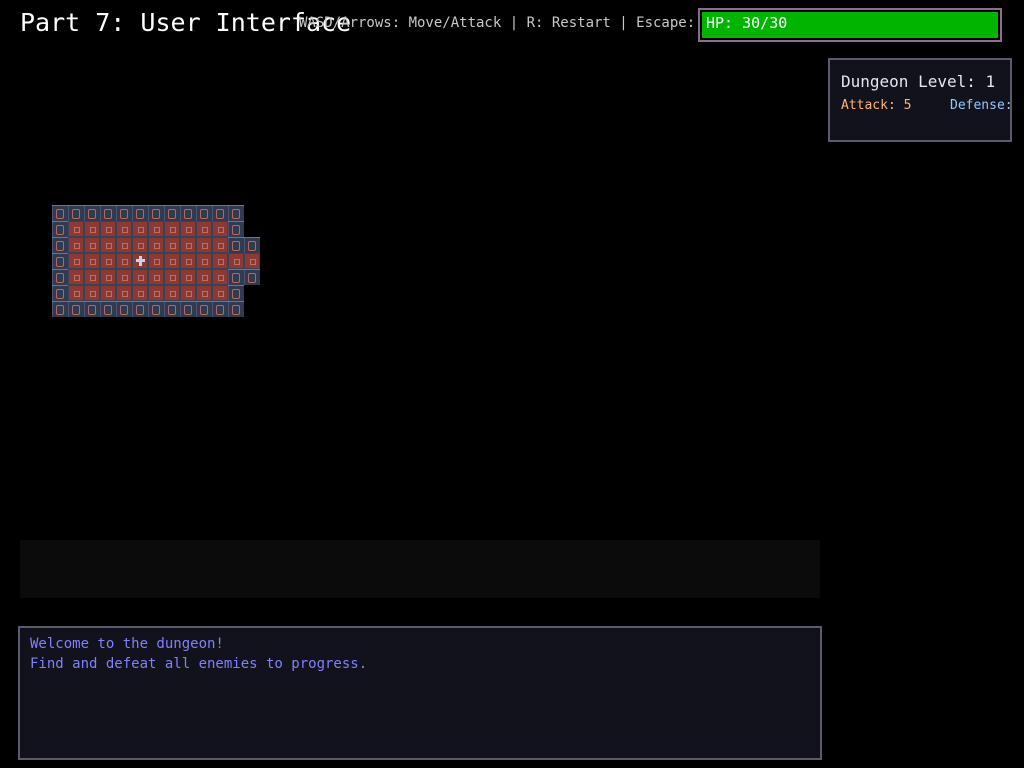 This screenshot has height=768, width=1024. What do you see at coordinates (920, 100) in the screenshot?
I see `stats-panel: Dungeon Level: 1 Attack: 5 Defense: 2` at bounding box center [920, 100].